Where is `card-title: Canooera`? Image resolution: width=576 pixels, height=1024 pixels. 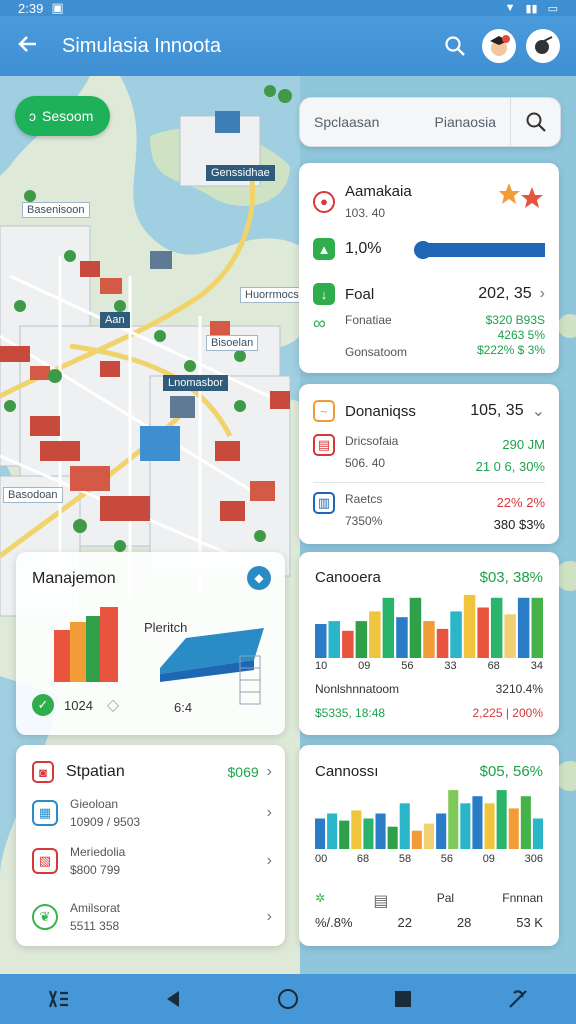
card-title: Canooera is located at coordinates (348, 577).